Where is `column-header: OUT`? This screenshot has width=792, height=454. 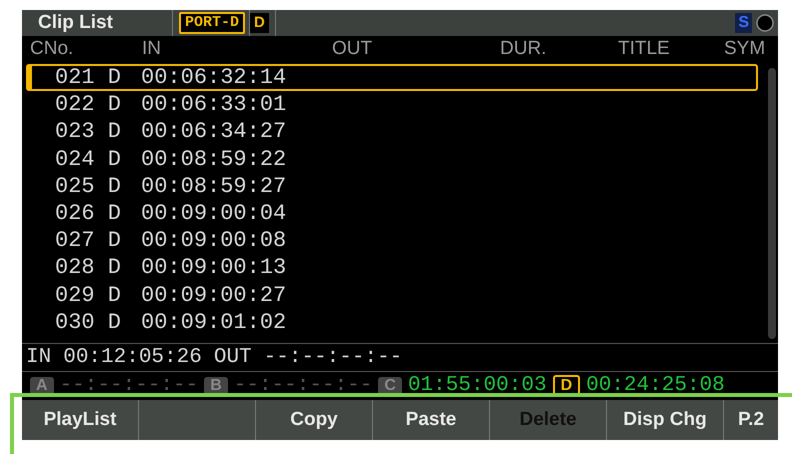
column-header: OUT is located at coordinates (352, 48).